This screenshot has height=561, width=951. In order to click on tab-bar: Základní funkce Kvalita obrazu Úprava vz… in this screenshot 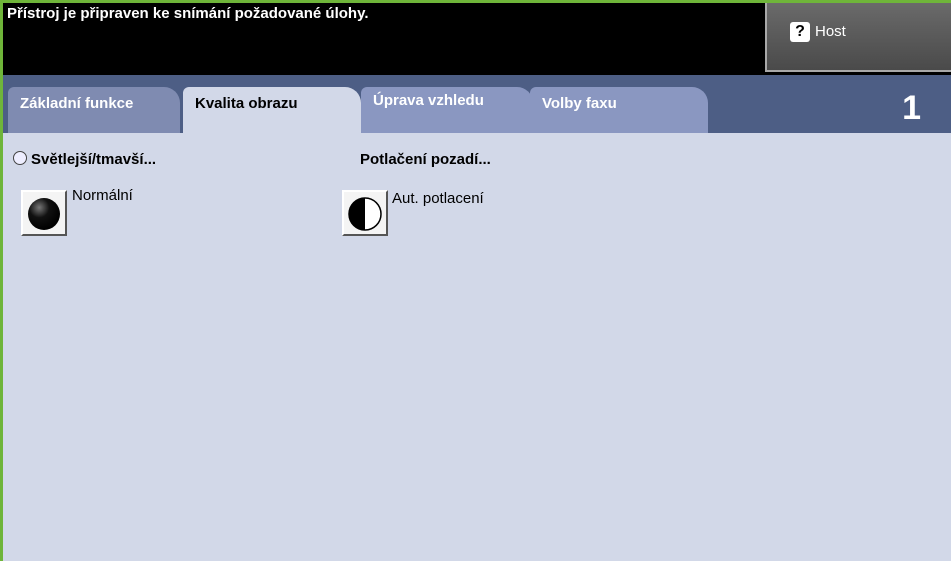, I will do `click(477, 104)`.